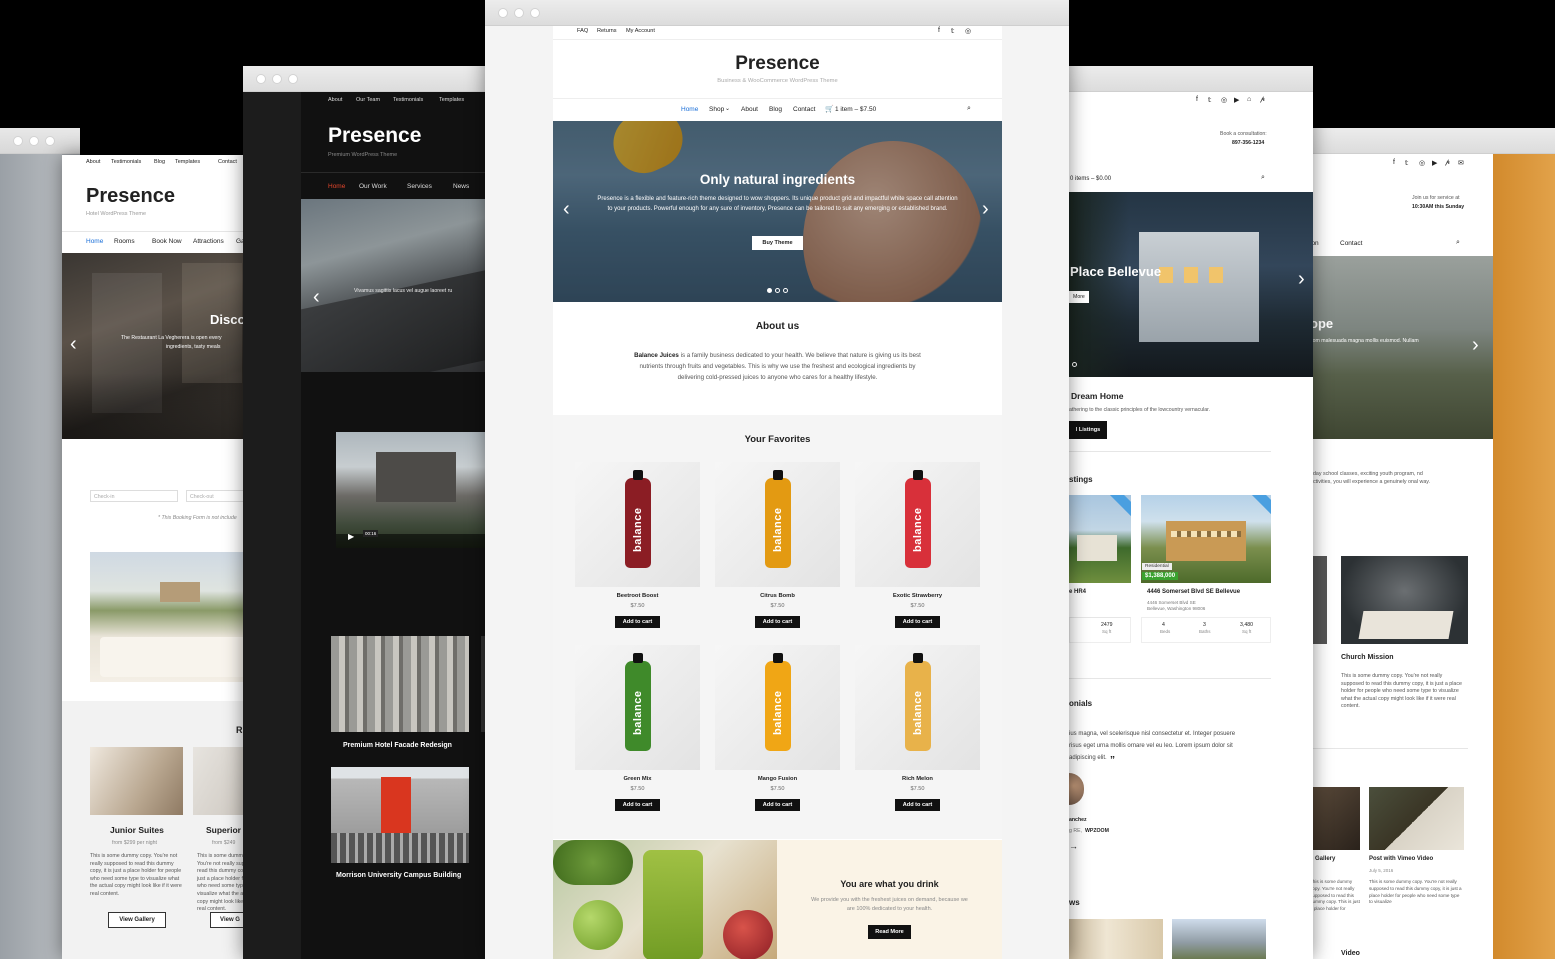 This screenshot has height=959, width=1555. I want to click on phone-number: 897-356-1234, so click(1248, 143).